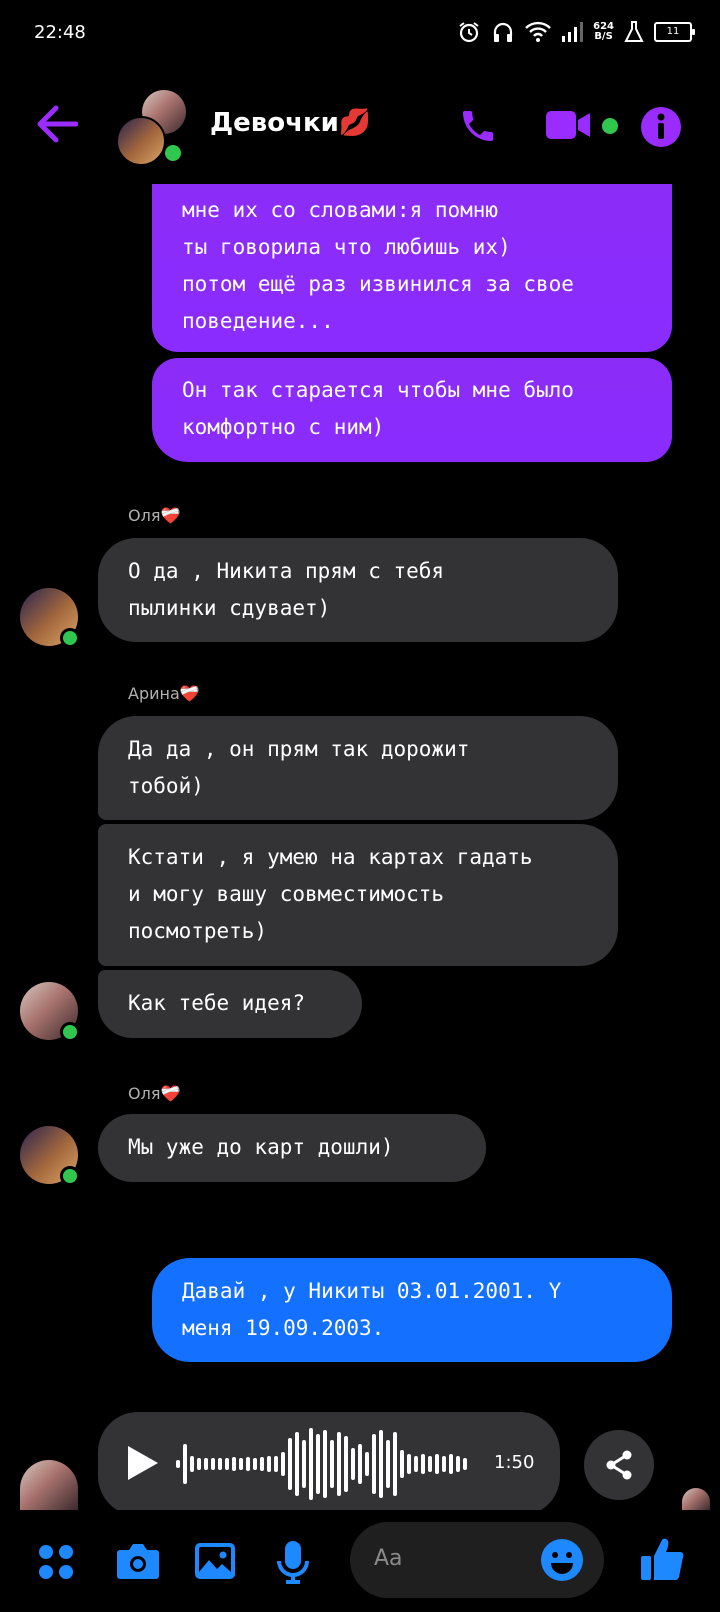  What do you see at coordinates (141, 141) in the screenshot?
I see `group-avatar-front` at bounding box center [141, 141].